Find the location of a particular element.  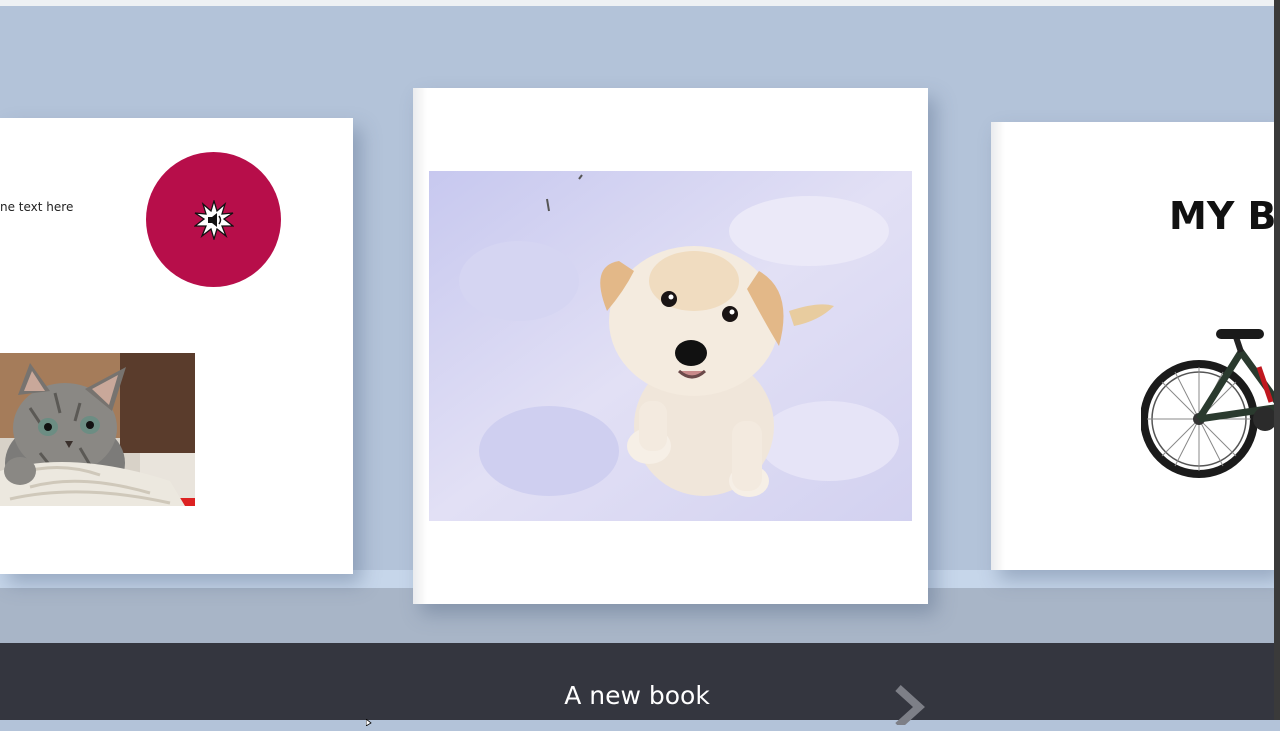

book-page-right: MY BI is located at coordinates (1132, 346).